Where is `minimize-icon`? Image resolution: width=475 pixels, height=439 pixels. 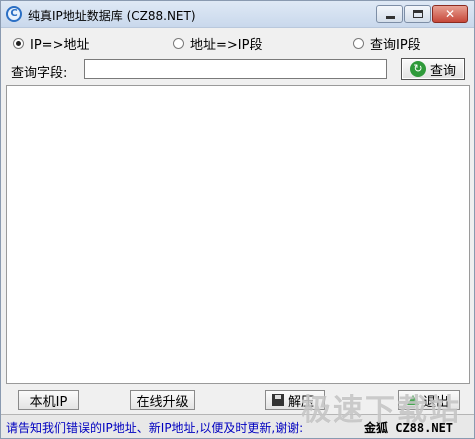
minimize-icon is located at coordinates (390, 17).